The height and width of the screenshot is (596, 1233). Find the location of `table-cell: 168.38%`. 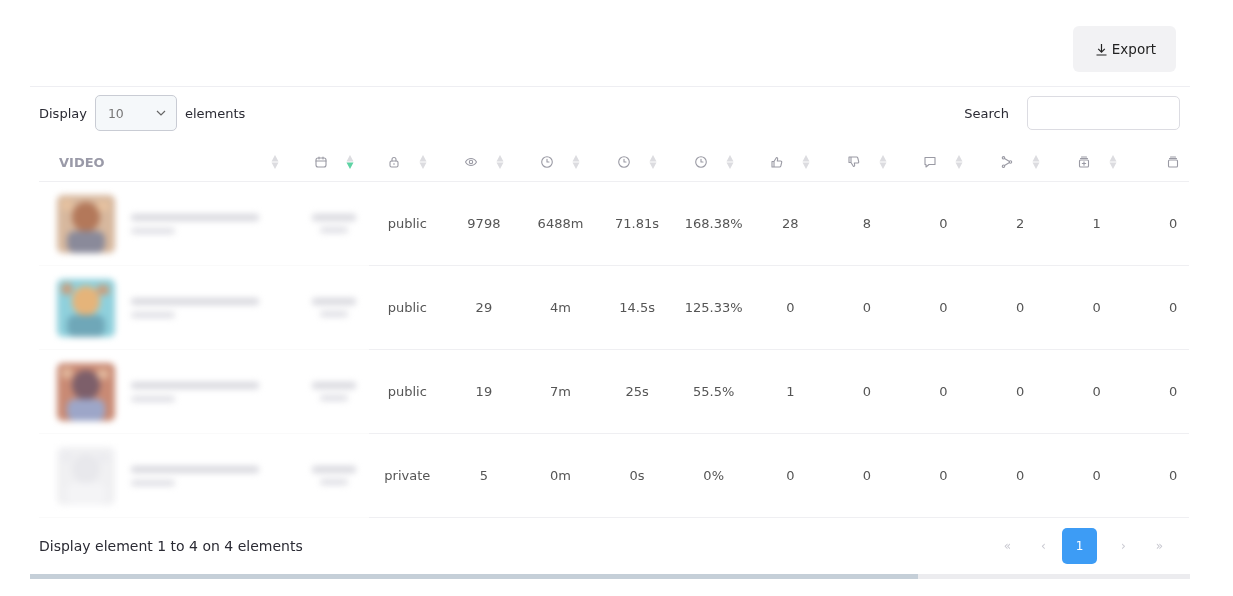

table-cell: 168.38% is located at coordinates (713, 223).